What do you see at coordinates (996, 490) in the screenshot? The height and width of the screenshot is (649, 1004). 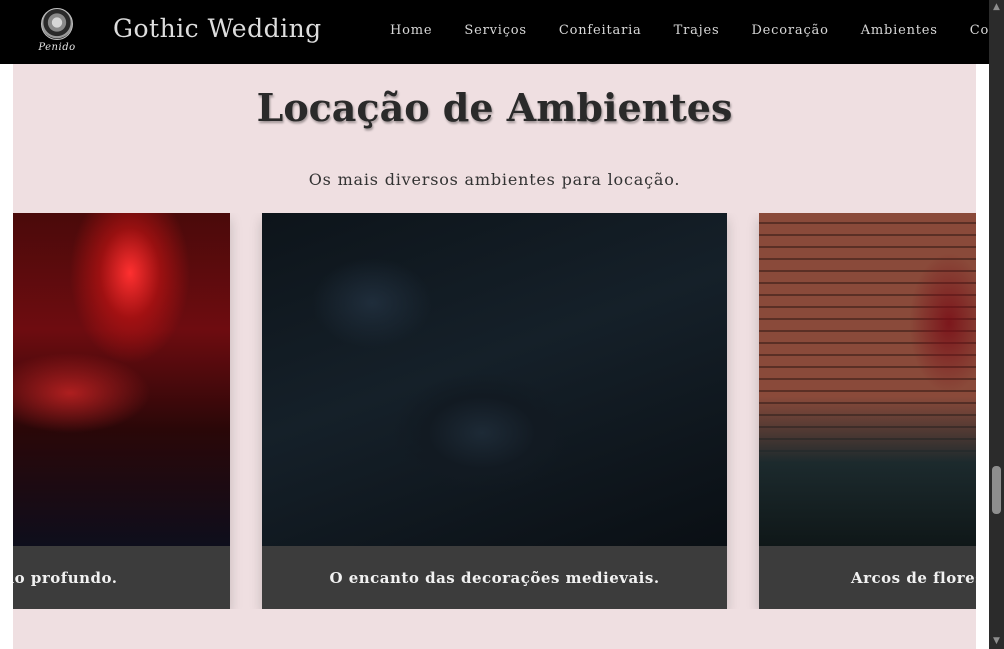 I see `scrollbar-thumb` at bounding box center [996, 490].